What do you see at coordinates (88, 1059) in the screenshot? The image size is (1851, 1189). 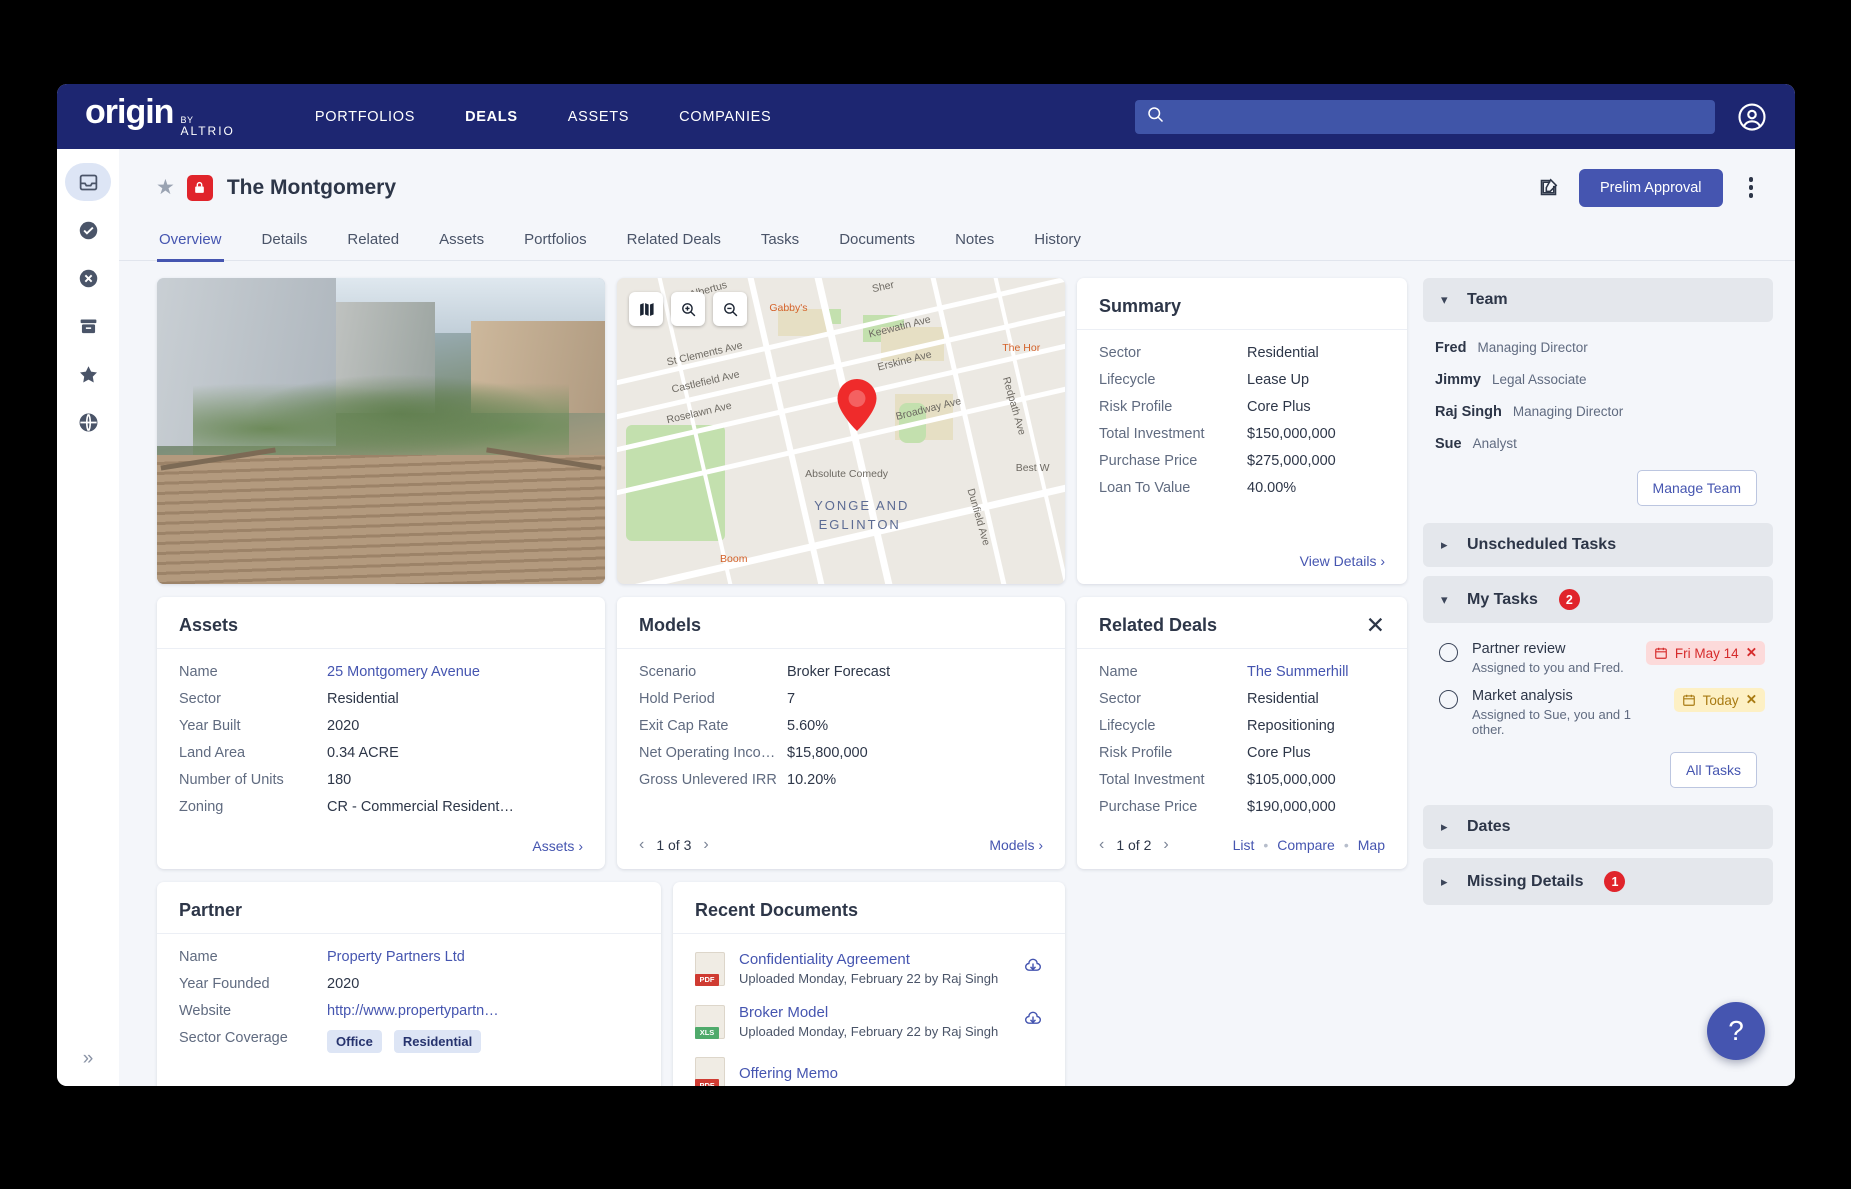 I see `expand-sidebar-button: »` at bounding box center [88, 1059].